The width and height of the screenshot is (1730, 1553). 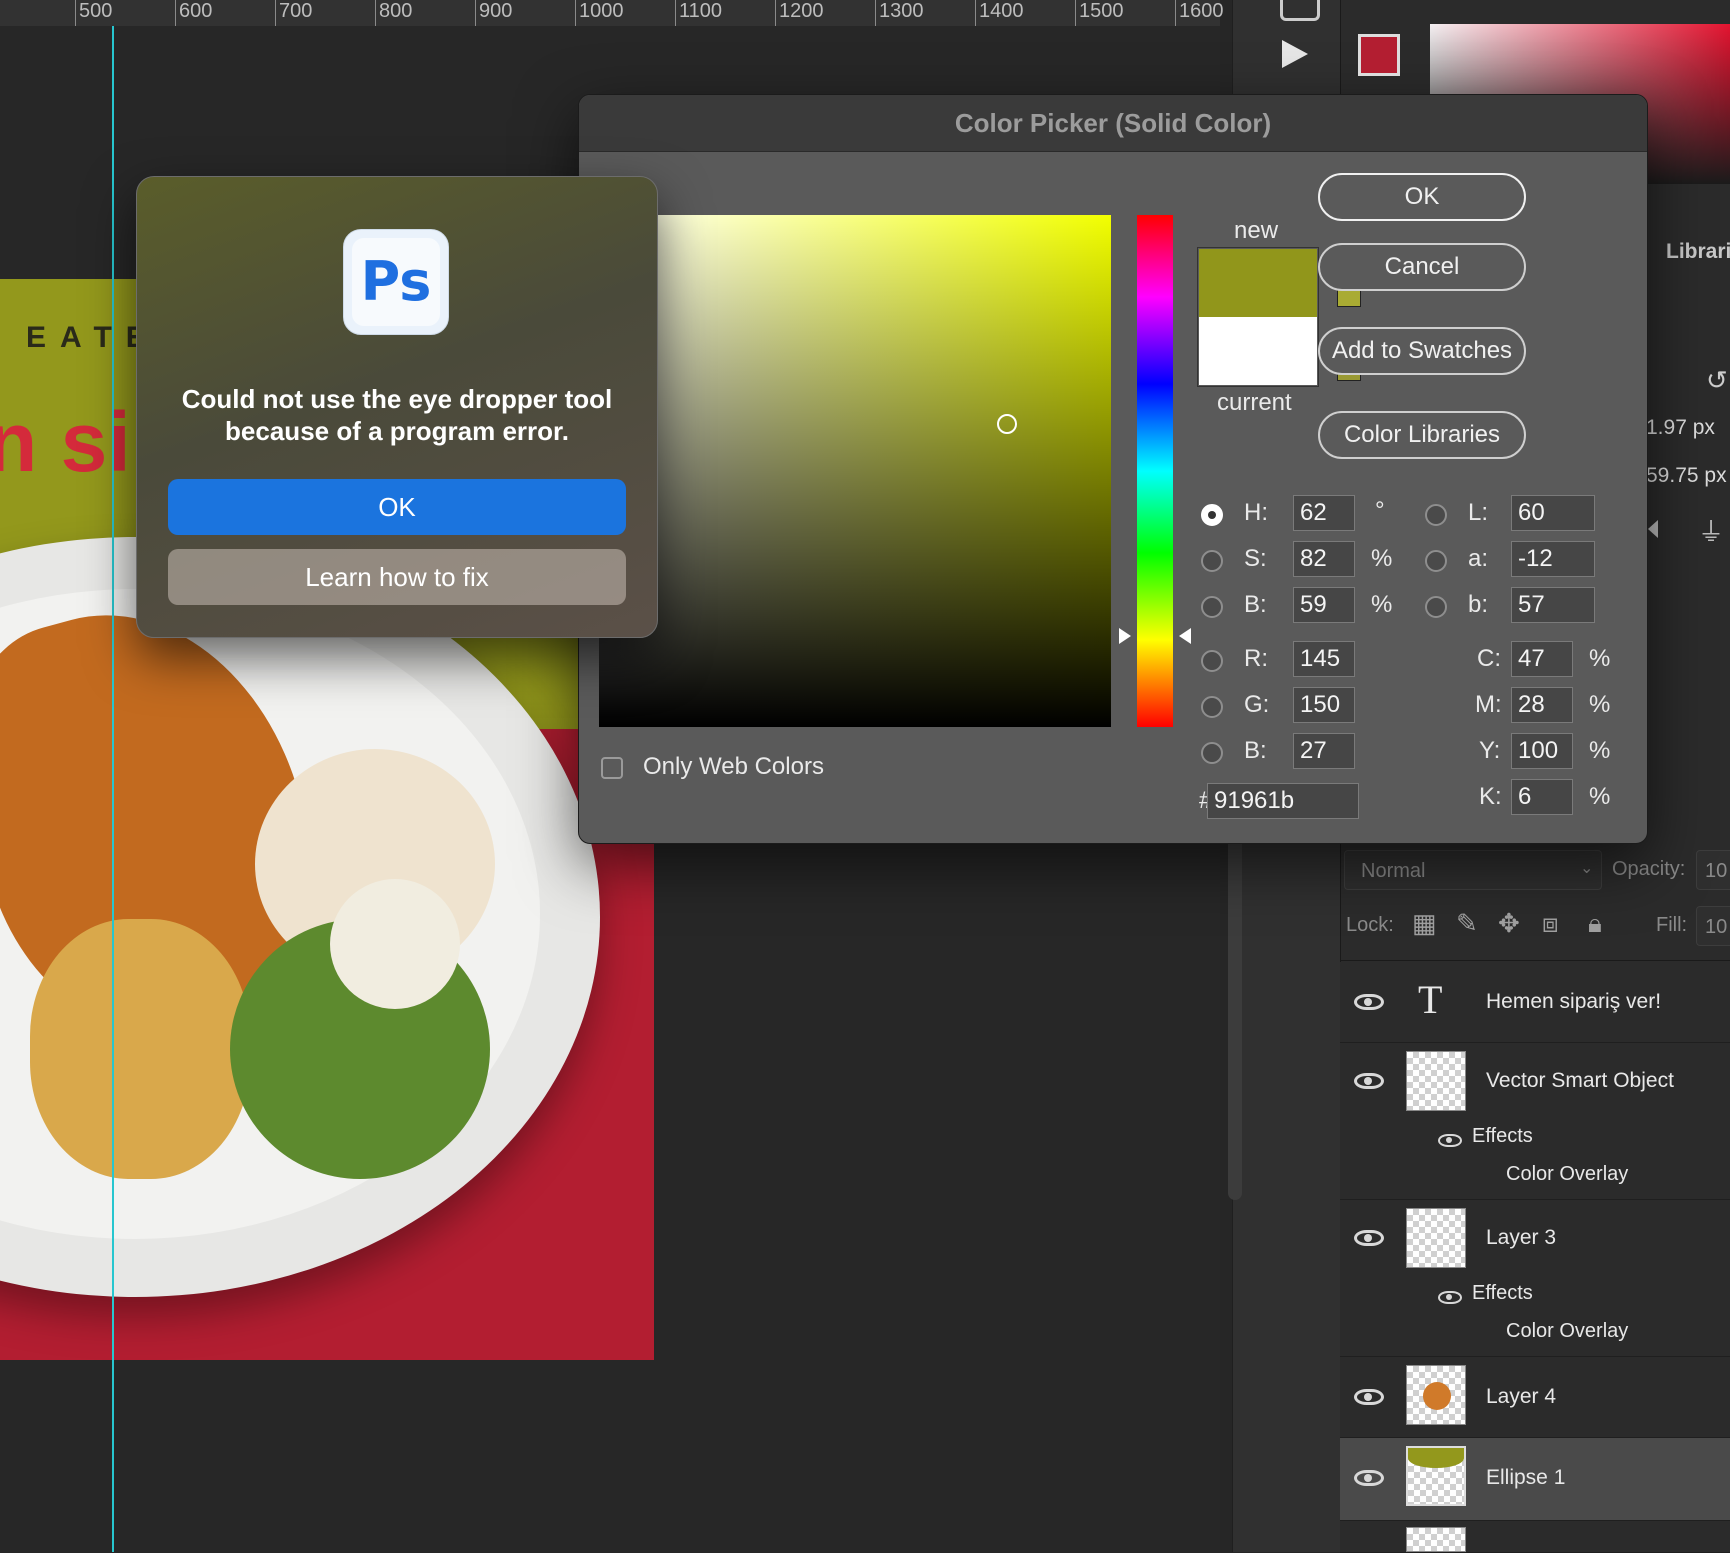 What do you see at coordinates (1212, 753) in the screenshot?
I see `radio-blue` at bounding box center [1212, 753].